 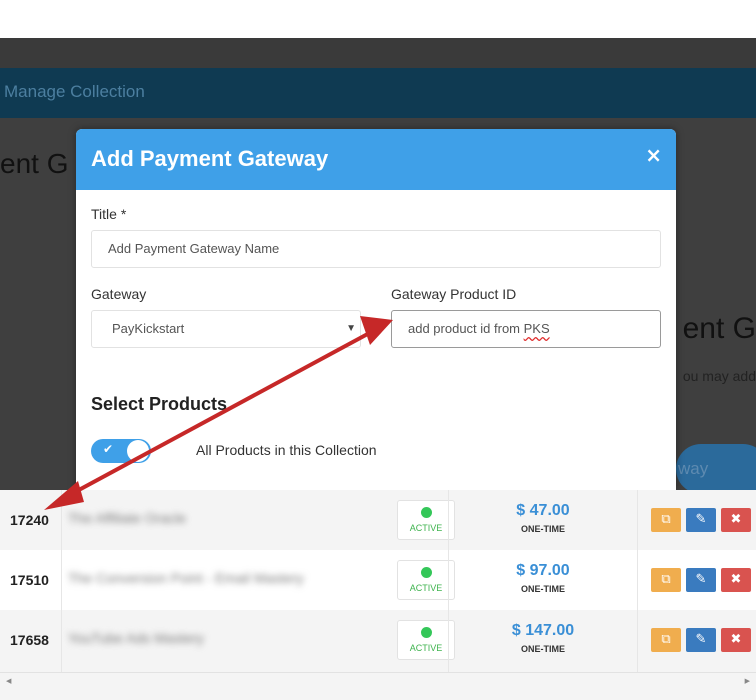 What do you see at coordinates (148, 328) in the screenshot?
I see `gateway-selected-value: PayKickstart` at bounding box center [148, 328].